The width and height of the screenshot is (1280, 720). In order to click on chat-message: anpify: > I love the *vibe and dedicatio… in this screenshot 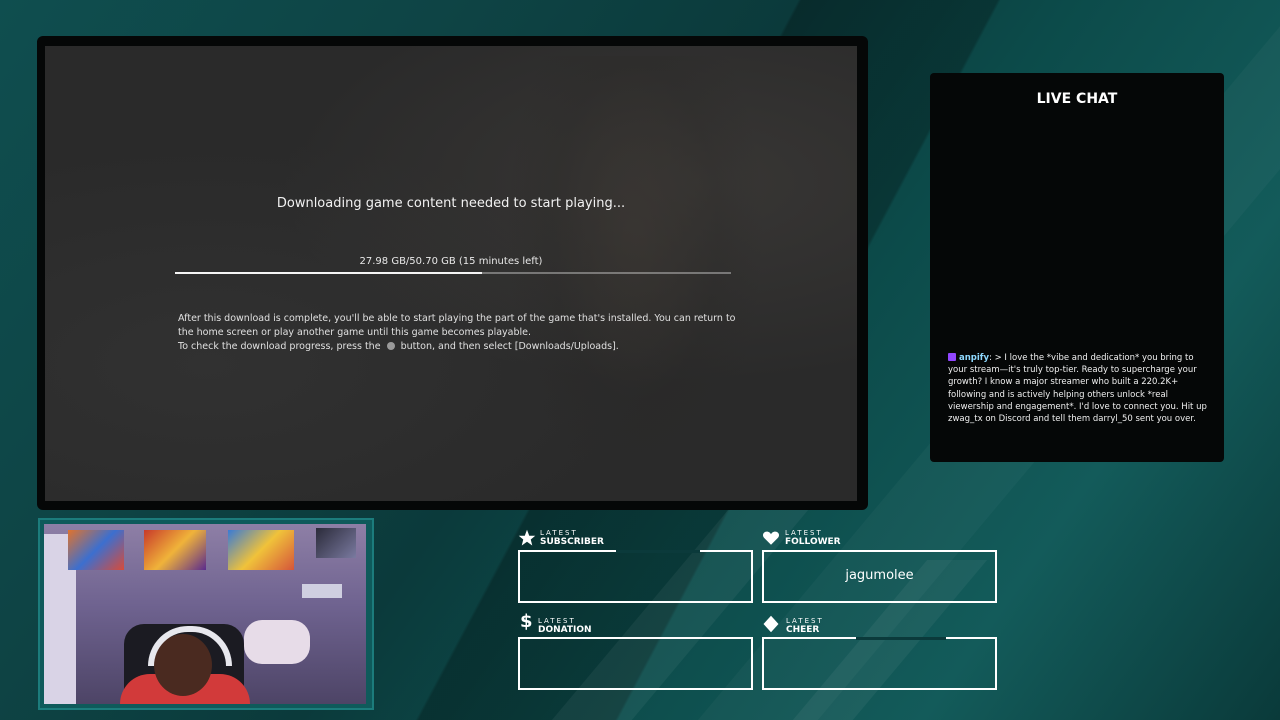, I will do `click(1079, 388)`.